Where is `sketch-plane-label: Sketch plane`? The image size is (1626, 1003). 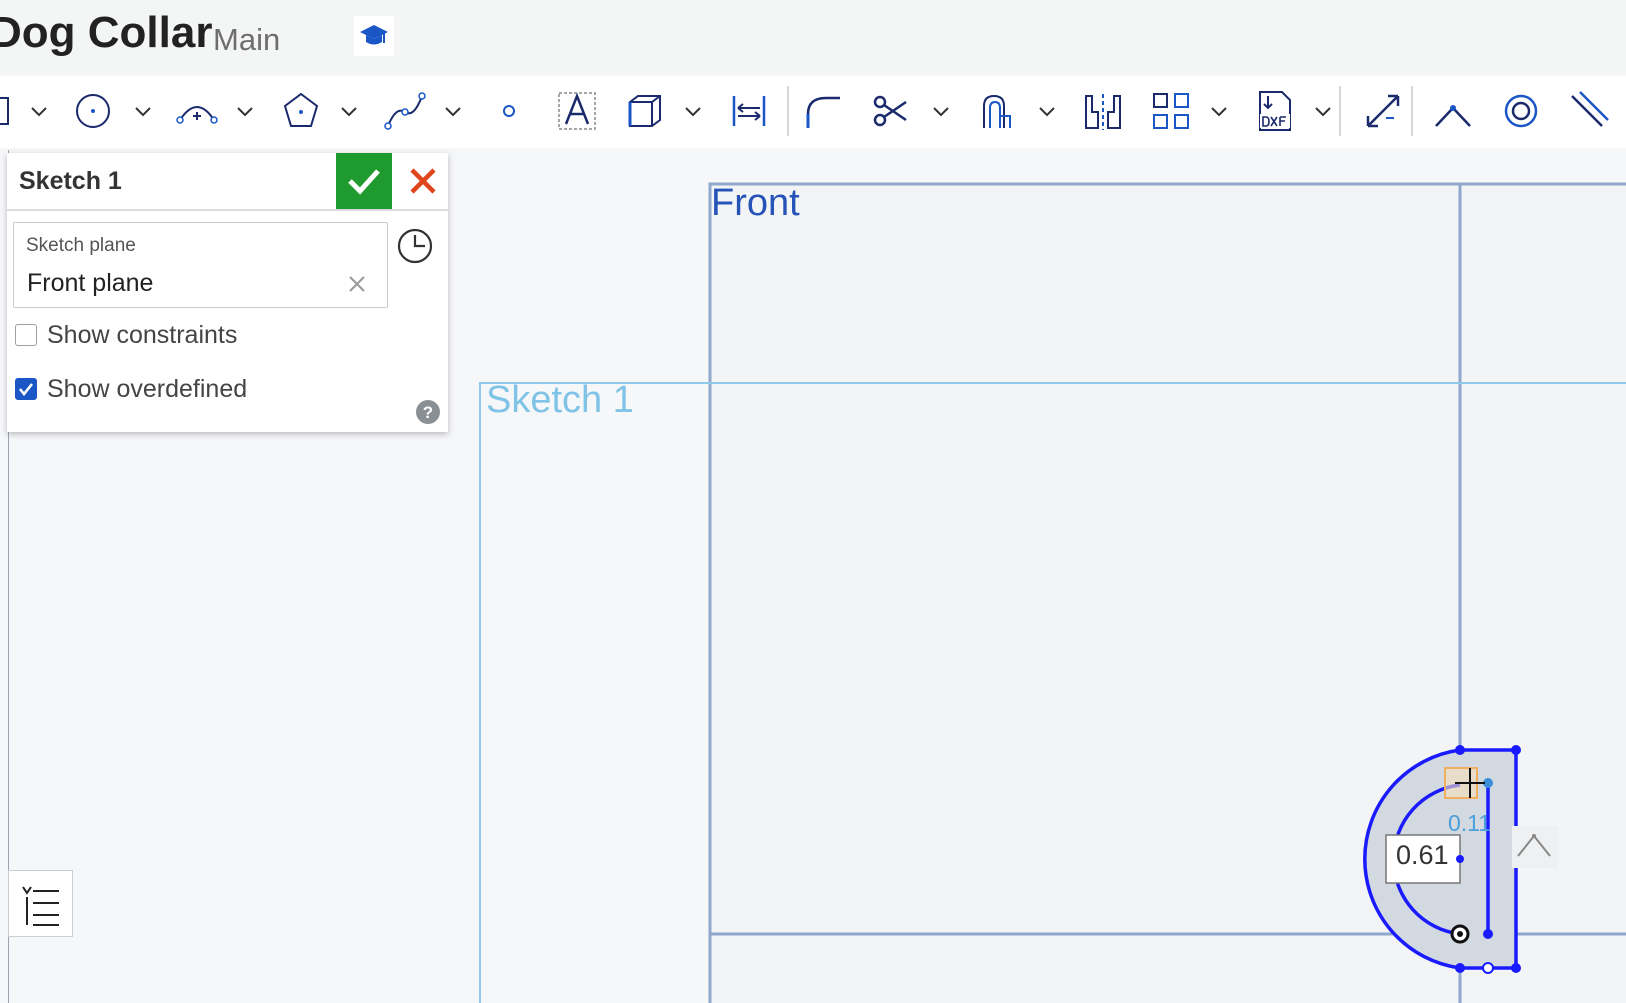 sketch-plane-label: Sketch plane is located at coordinates (81, 245).